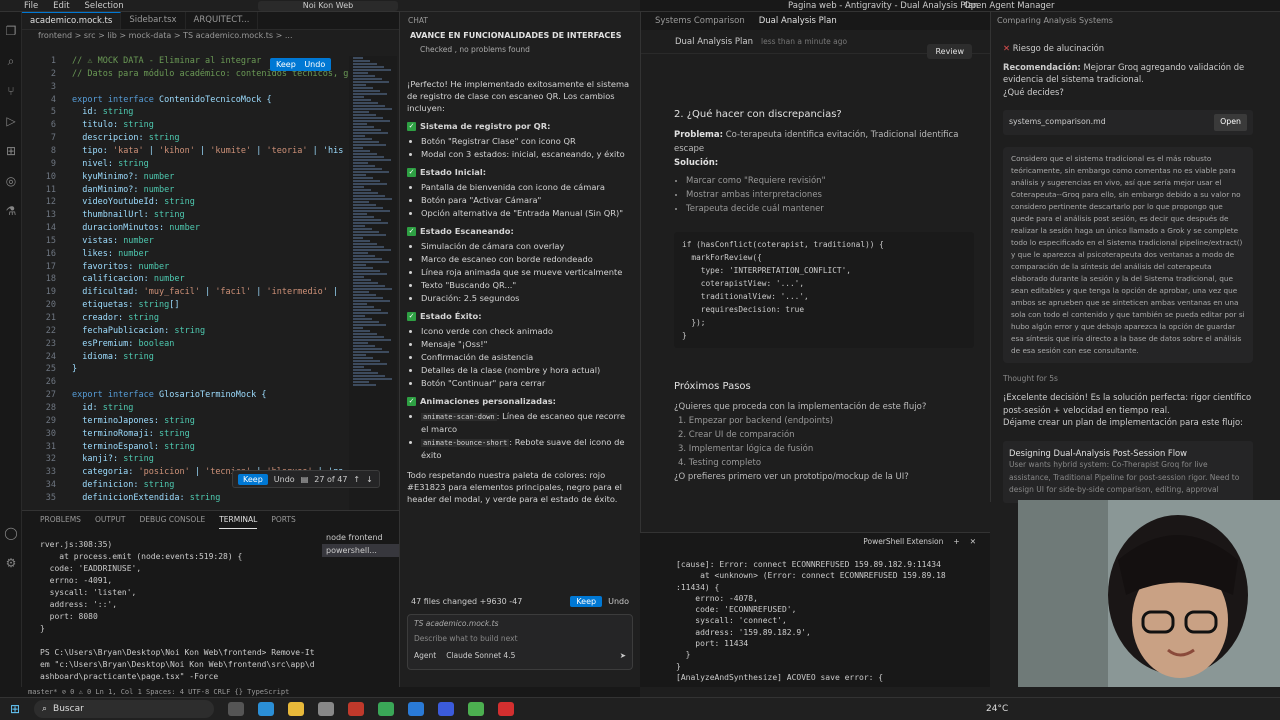  I want to click on review-button: Review, so click(949, 51).